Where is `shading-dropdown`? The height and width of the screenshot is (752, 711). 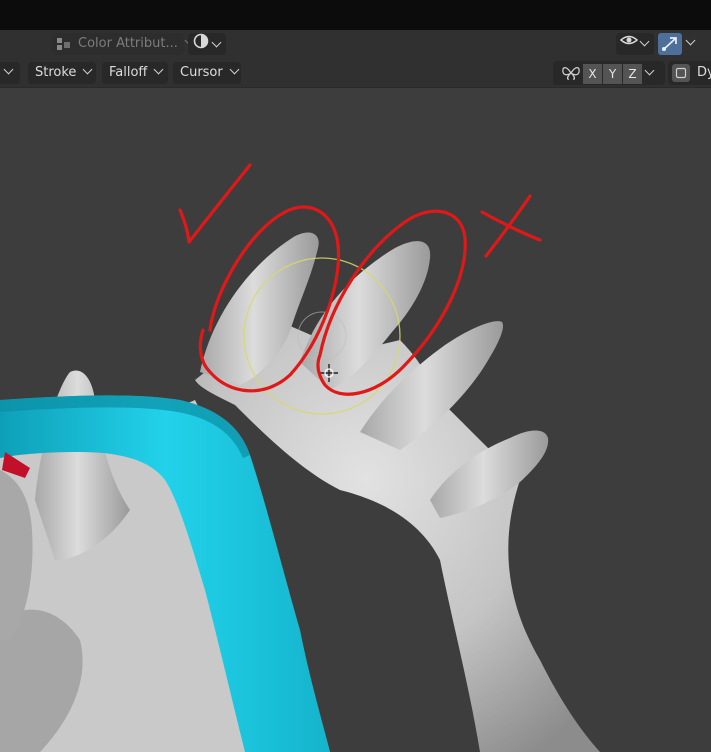
shading-dropdown is located at coordinates (207, 44).